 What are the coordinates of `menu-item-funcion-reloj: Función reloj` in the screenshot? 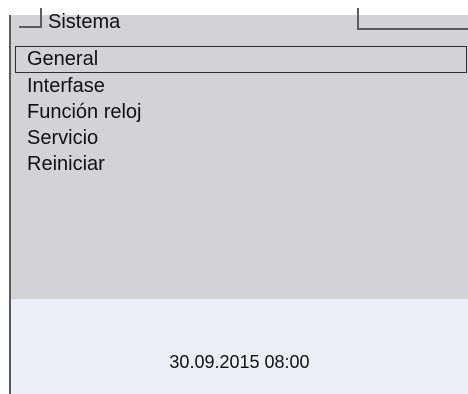 It's located at (241, 112).